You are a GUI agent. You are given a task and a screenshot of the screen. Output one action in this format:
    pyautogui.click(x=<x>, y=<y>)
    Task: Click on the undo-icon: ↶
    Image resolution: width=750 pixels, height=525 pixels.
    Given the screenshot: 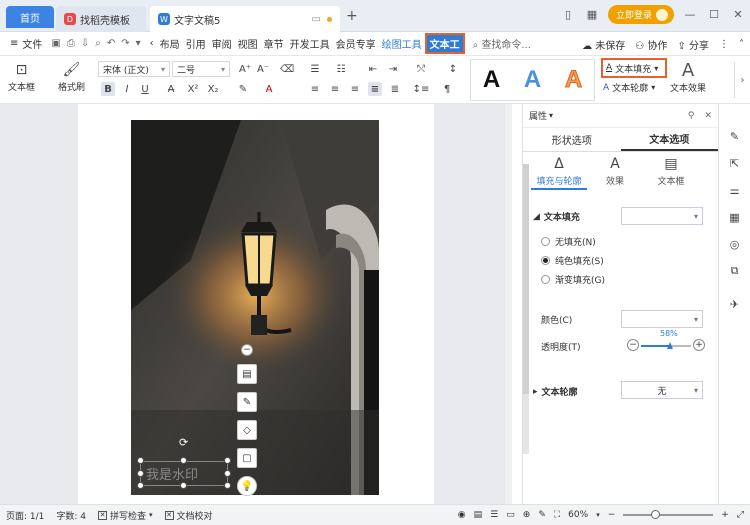 What is the action you would take?
    pyautogui.click(x=111, y=43)
    